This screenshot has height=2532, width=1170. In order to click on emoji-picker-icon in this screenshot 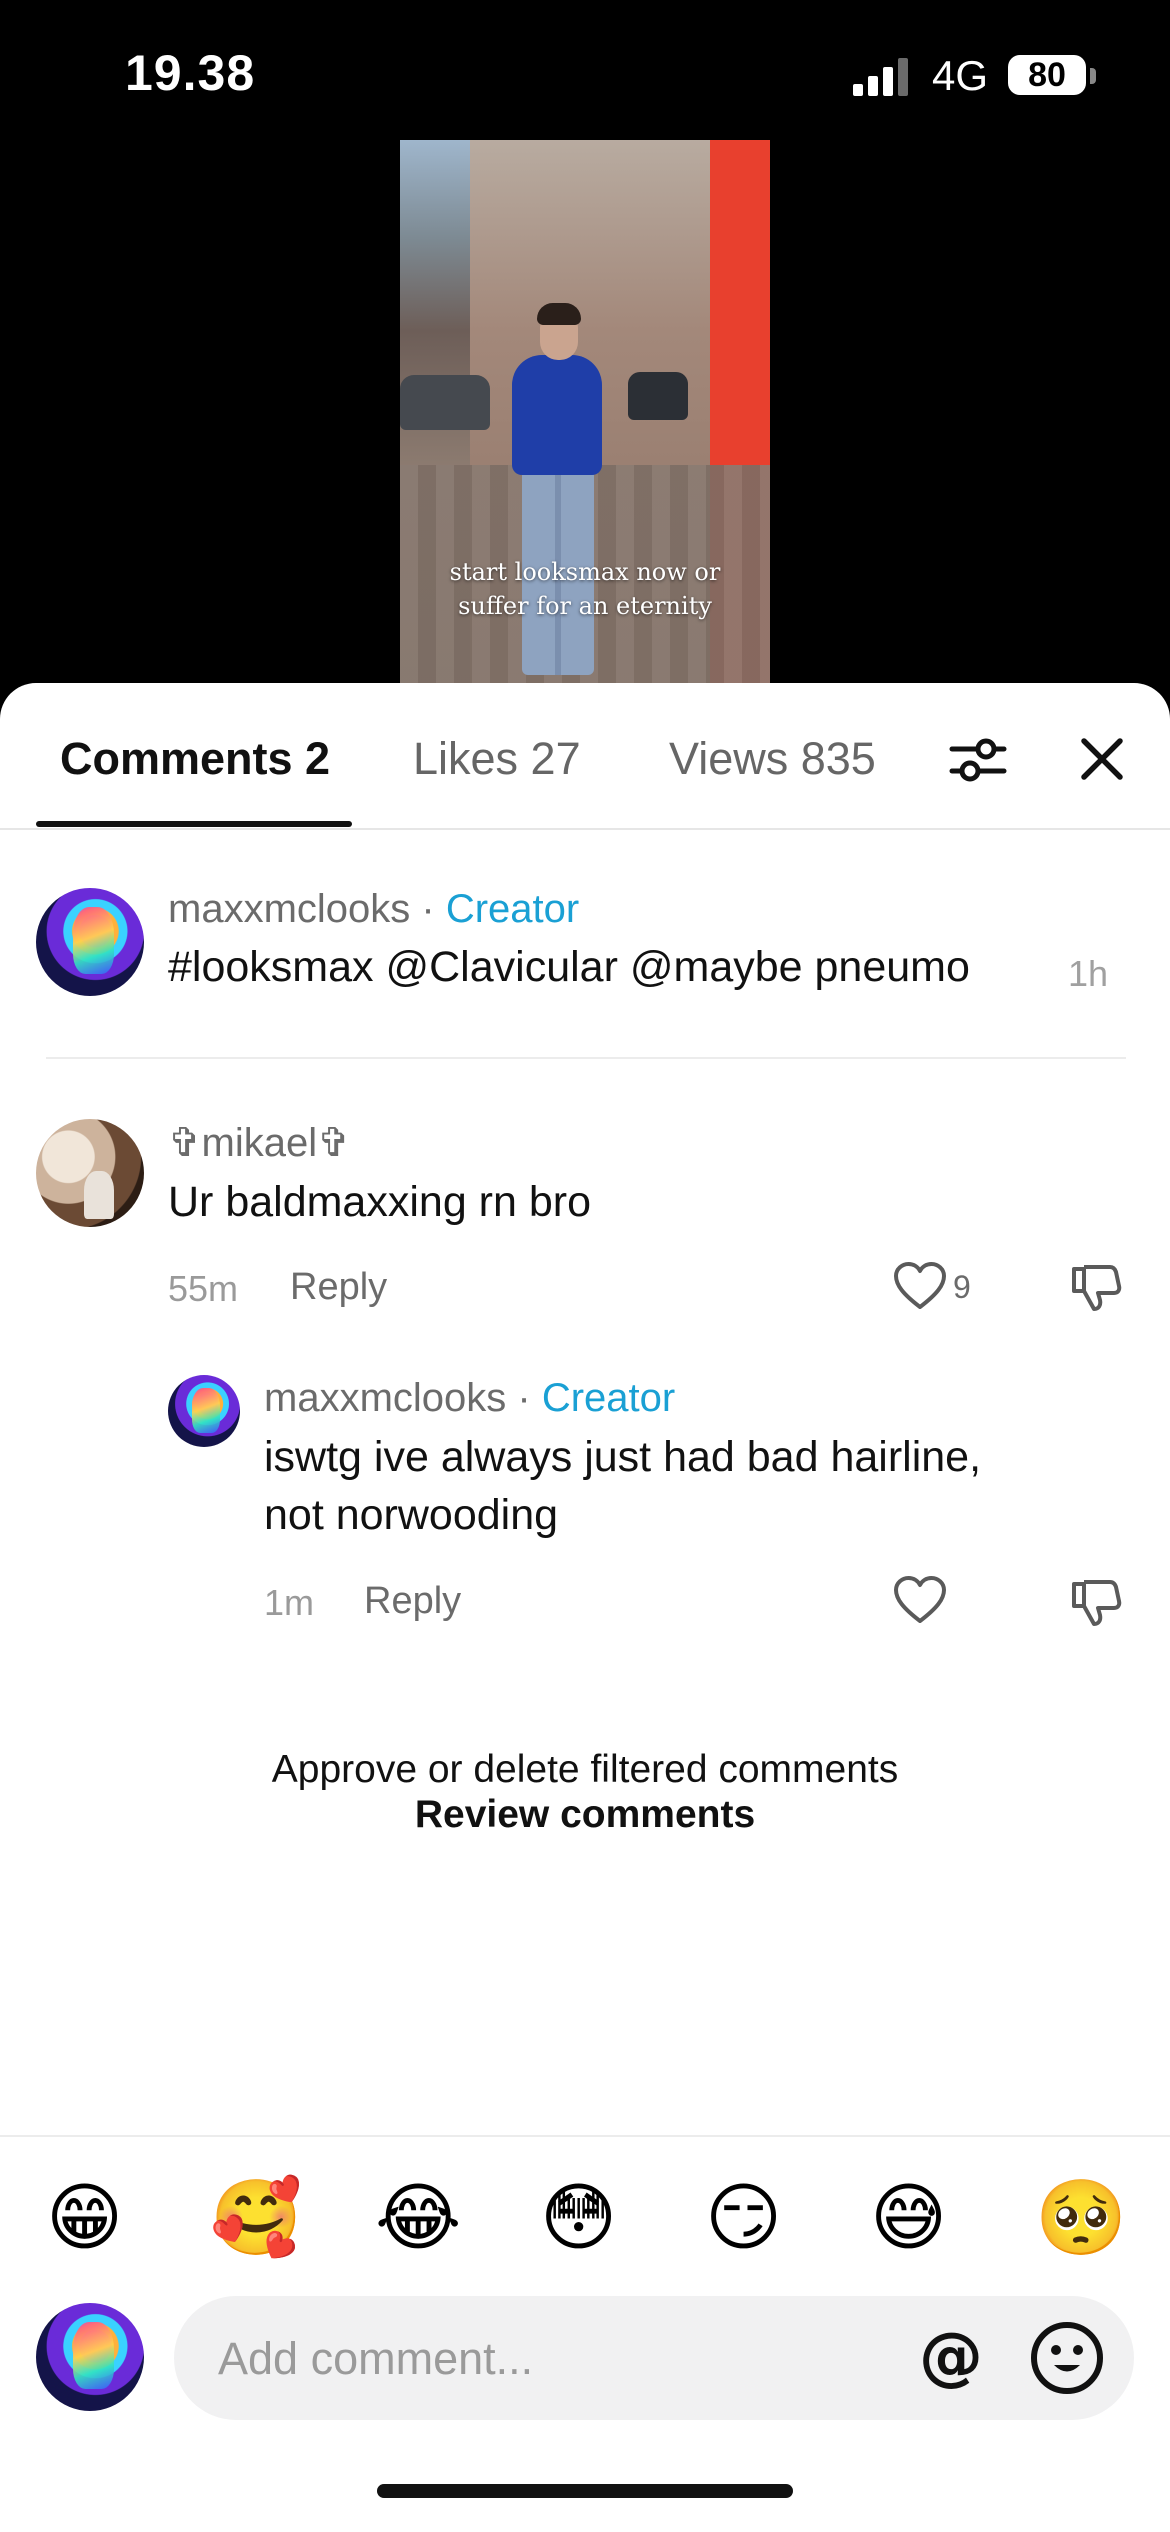, I will do `click(1067, 2358)`.